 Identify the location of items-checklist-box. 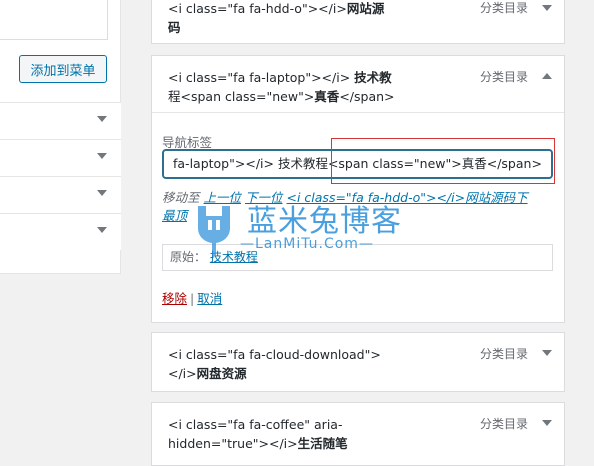
(54, 20).